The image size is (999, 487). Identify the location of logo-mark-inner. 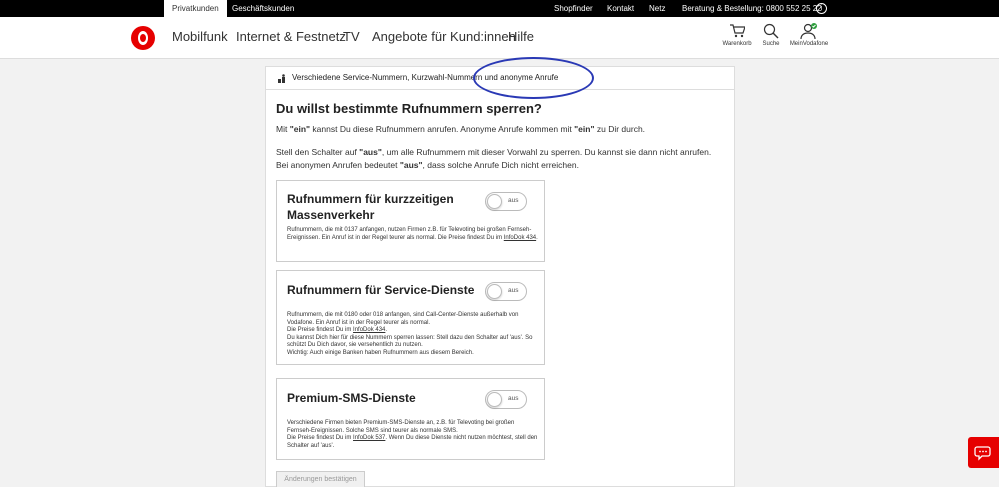
(143, 38).